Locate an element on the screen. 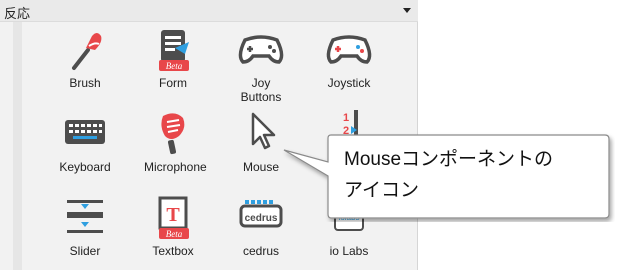 This screenshot has width=640, height=270. component-joystick: Joystick is located at coordinates (349, 58).